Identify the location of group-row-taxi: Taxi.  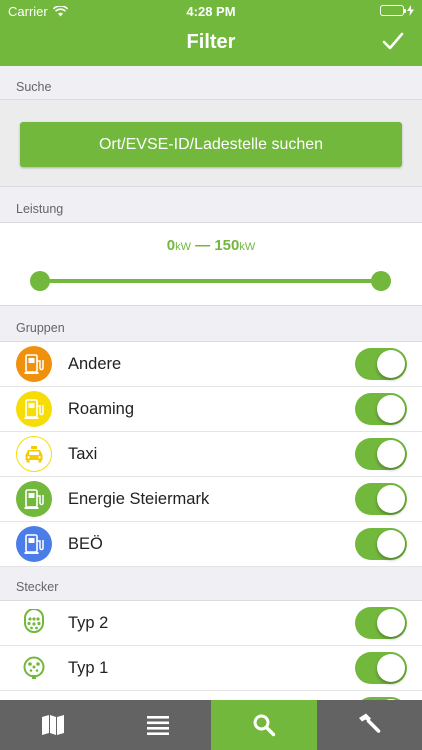
(211, 454).